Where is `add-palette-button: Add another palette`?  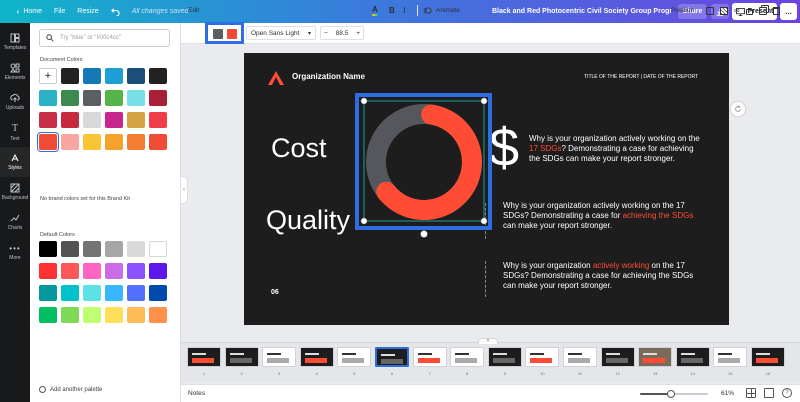
add-palette-button: Add another palette is located at coordinates (70, 389).